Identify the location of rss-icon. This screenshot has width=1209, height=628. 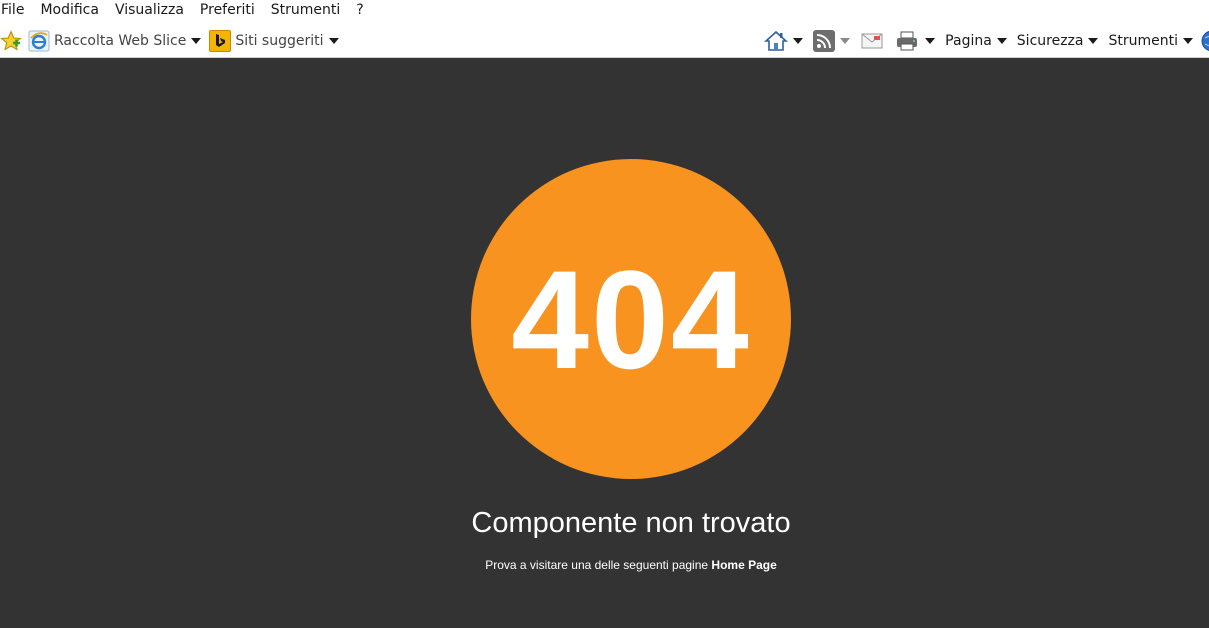
(824, 41).